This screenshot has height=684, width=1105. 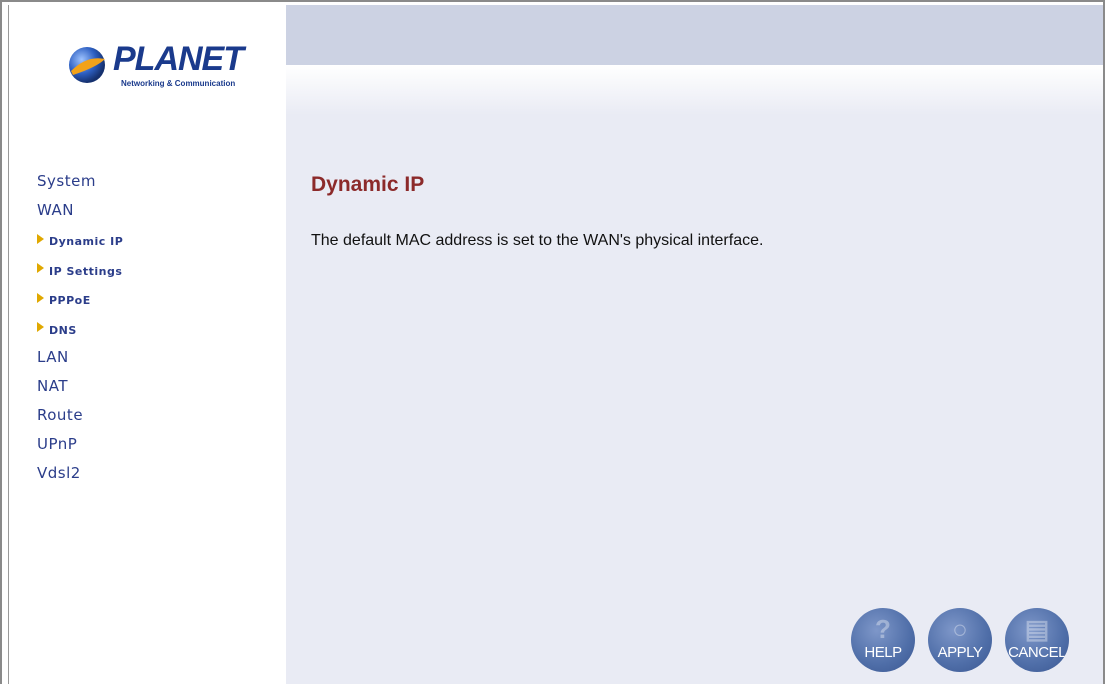 What do you see at coordinates (80, 444) in the screenshot?
I see `sidebar-item-upnp: UPnP` at bounding box center [80, 444].